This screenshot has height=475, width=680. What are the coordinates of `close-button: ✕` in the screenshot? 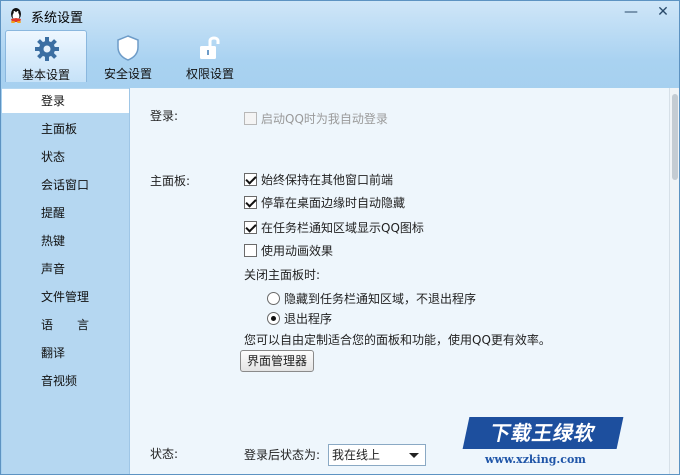 It's located at (663, 13).